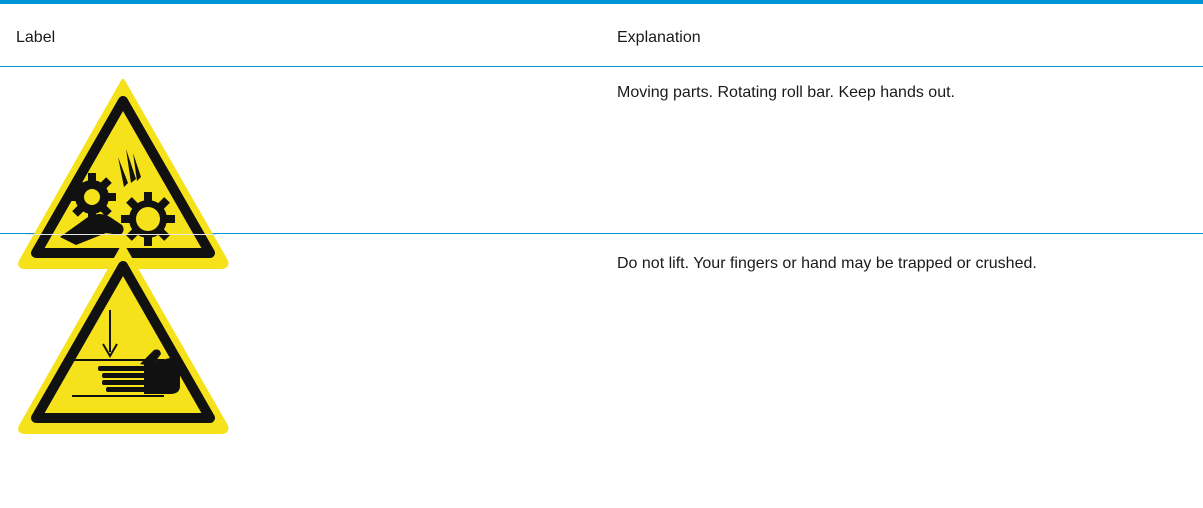 The image size is (1203, 508). Describe the element at coordinates (659, 37) in the screenshot. I see `explanation-column-header: Explanation` at that location.